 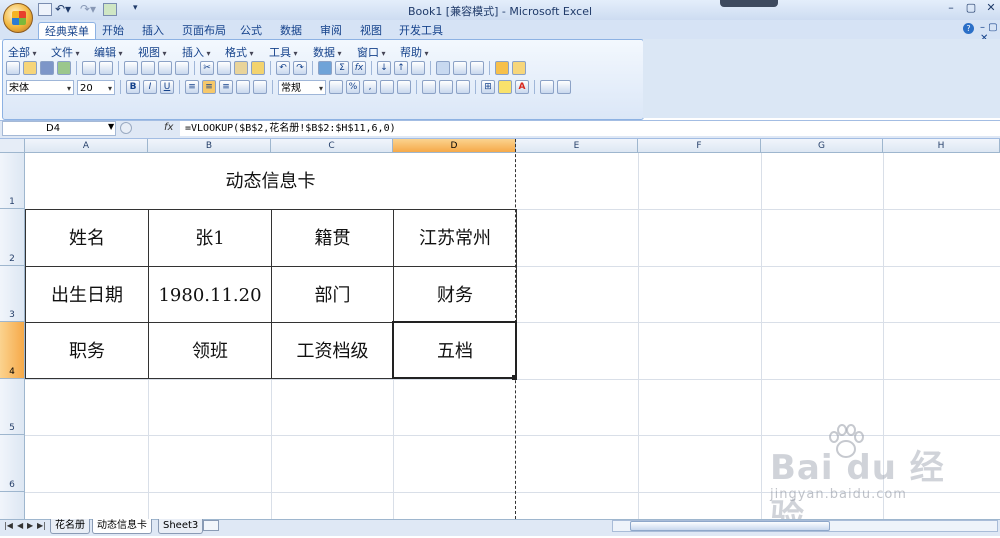 I want to click on text-direction-icon, so click(x=463, y=87).